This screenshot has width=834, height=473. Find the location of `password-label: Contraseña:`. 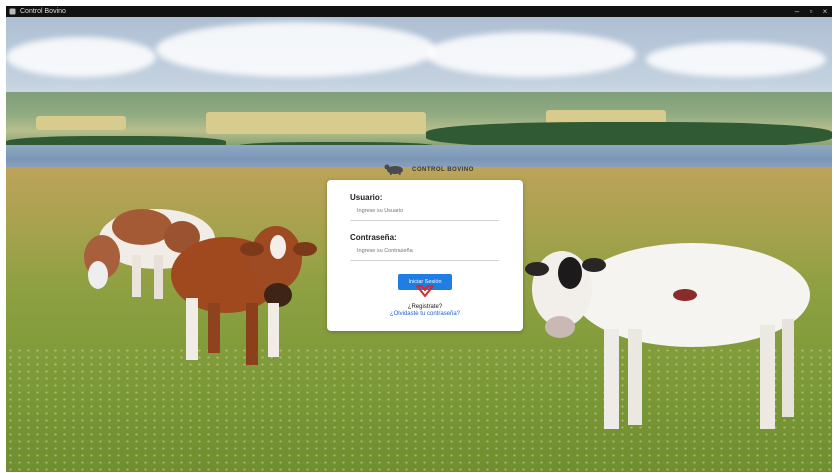

password-label: Contraseña: is located at coordinates (373, 237).